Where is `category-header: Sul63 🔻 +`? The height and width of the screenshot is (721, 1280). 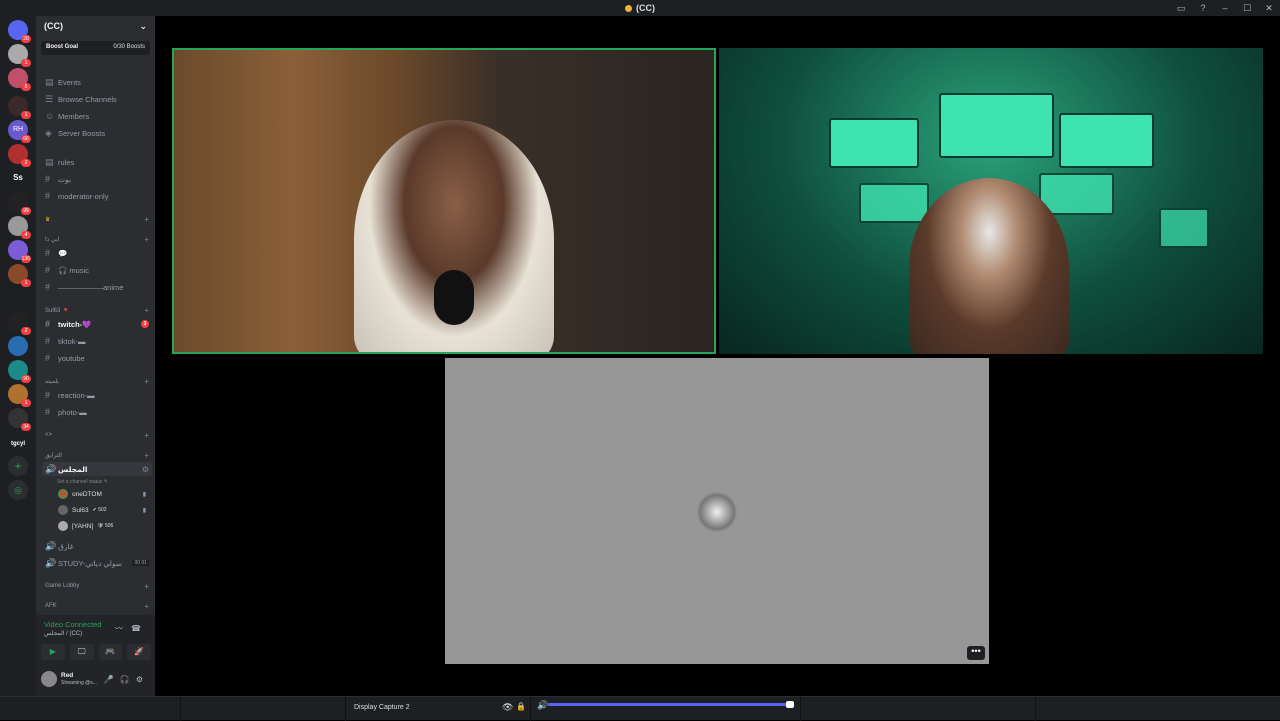 category-header: Sul63 🔻 + is located at coordinates (97, 310).